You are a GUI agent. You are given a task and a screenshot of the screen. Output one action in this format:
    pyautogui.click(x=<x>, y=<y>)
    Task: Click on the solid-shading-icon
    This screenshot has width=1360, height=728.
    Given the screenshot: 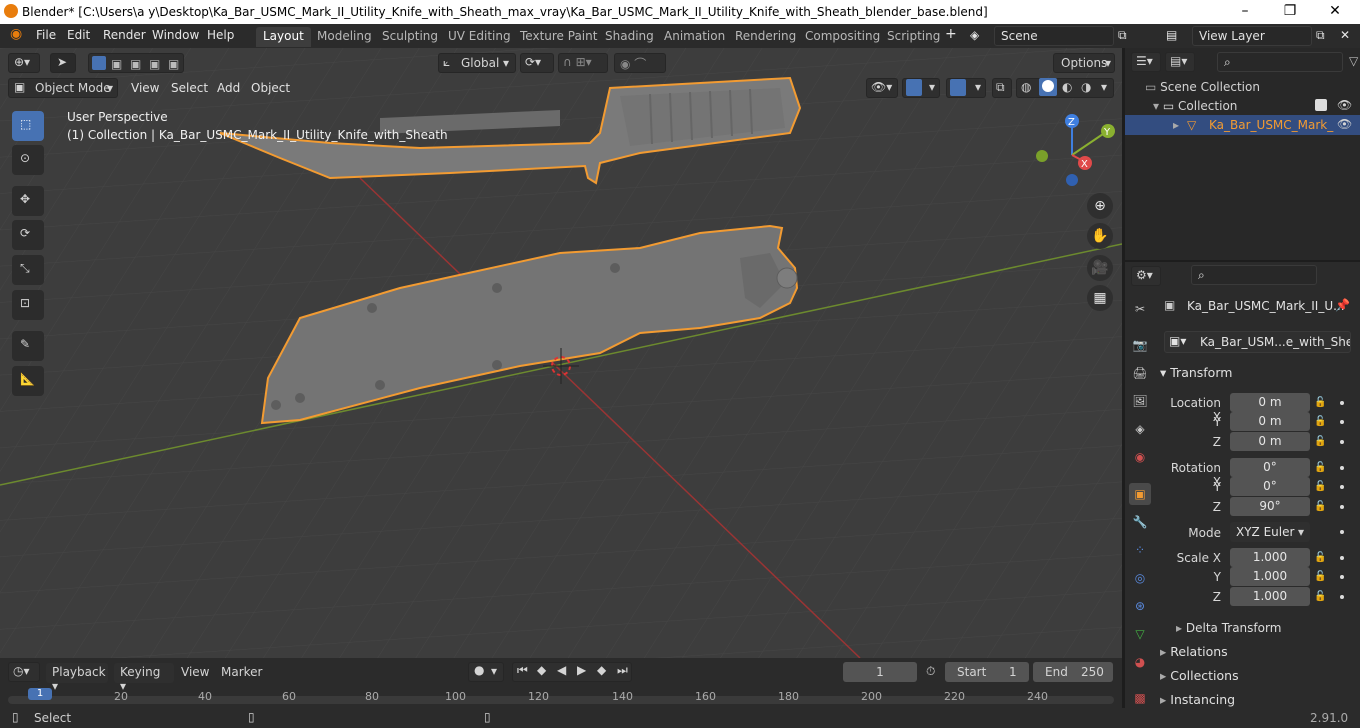 What is the action you would take?
    pyautogui.click(x=1048, y=87)
    